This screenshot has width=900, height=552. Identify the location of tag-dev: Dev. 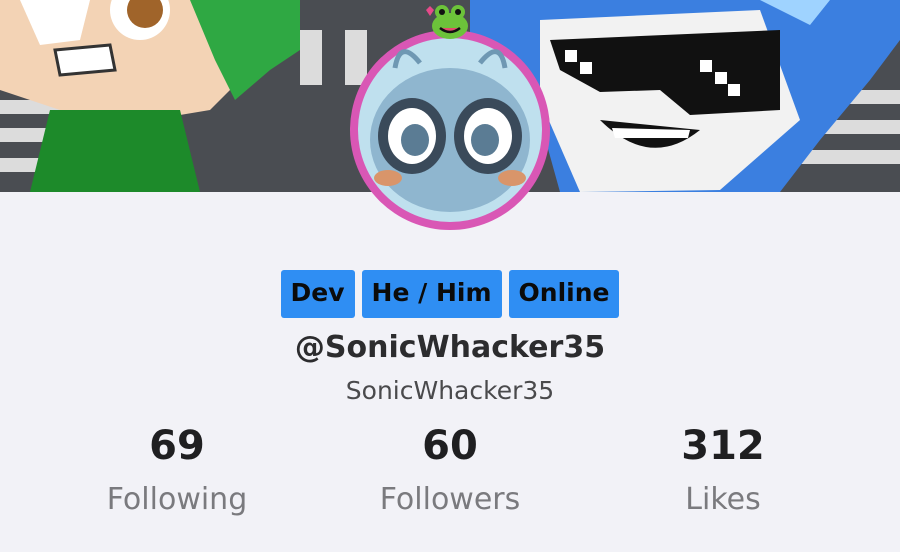
(317, 294).